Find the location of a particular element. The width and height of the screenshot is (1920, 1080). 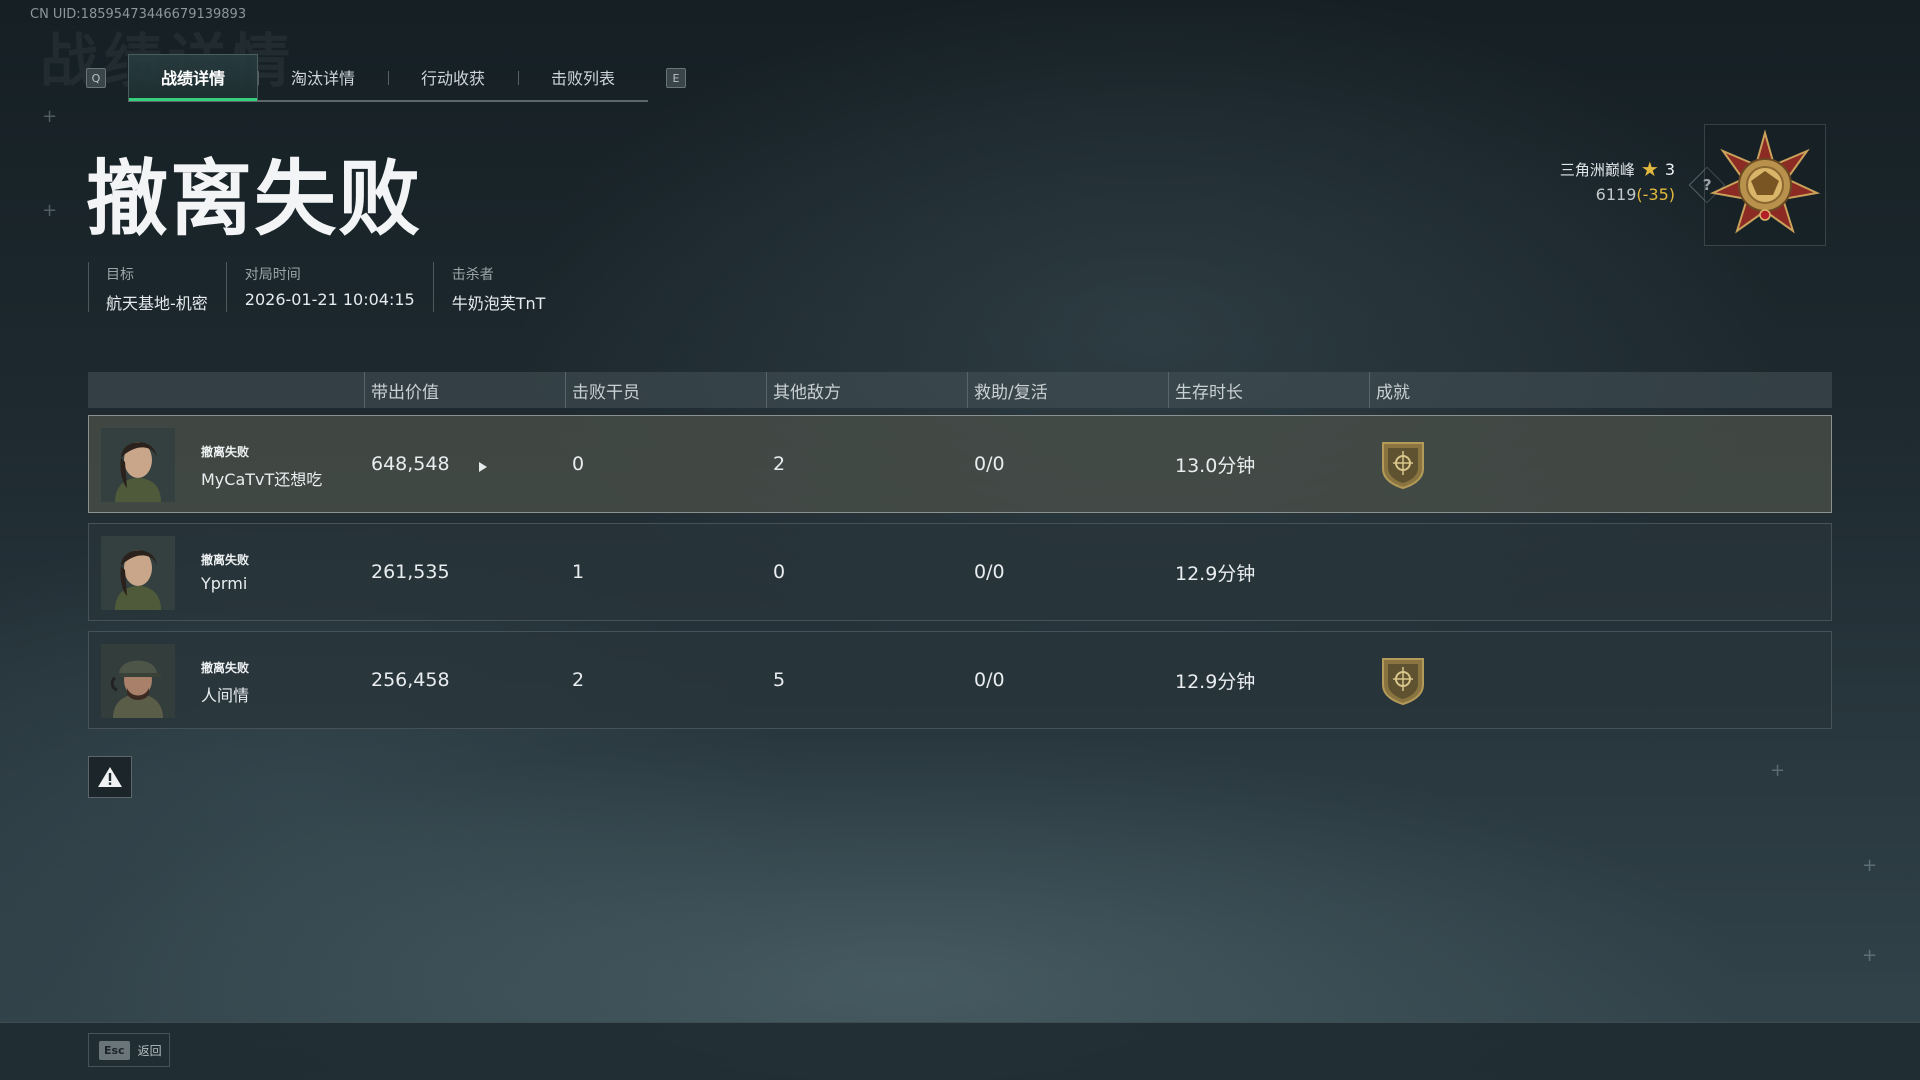

warning-icon is located at coordinates (110, 777).